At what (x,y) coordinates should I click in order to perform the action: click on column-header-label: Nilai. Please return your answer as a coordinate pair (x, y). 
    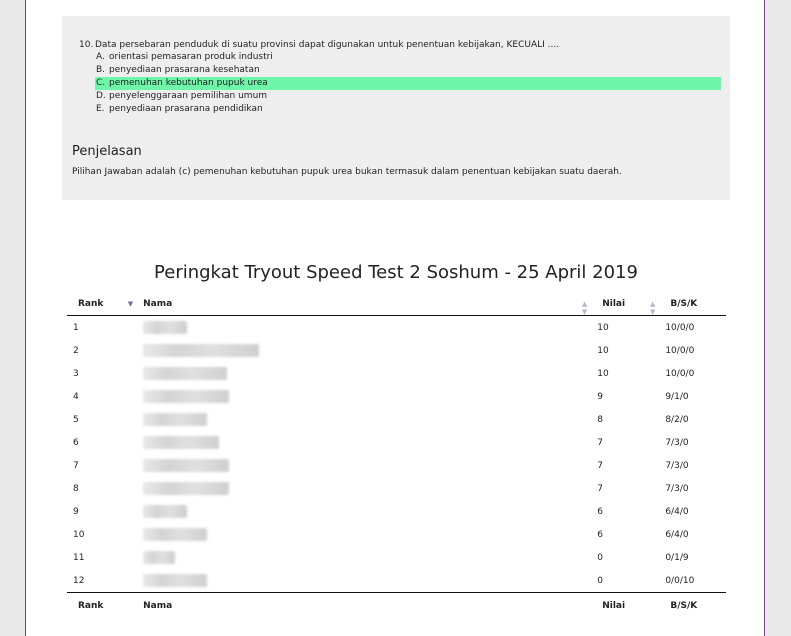
    Looking at the image, I should click on (614, 304).